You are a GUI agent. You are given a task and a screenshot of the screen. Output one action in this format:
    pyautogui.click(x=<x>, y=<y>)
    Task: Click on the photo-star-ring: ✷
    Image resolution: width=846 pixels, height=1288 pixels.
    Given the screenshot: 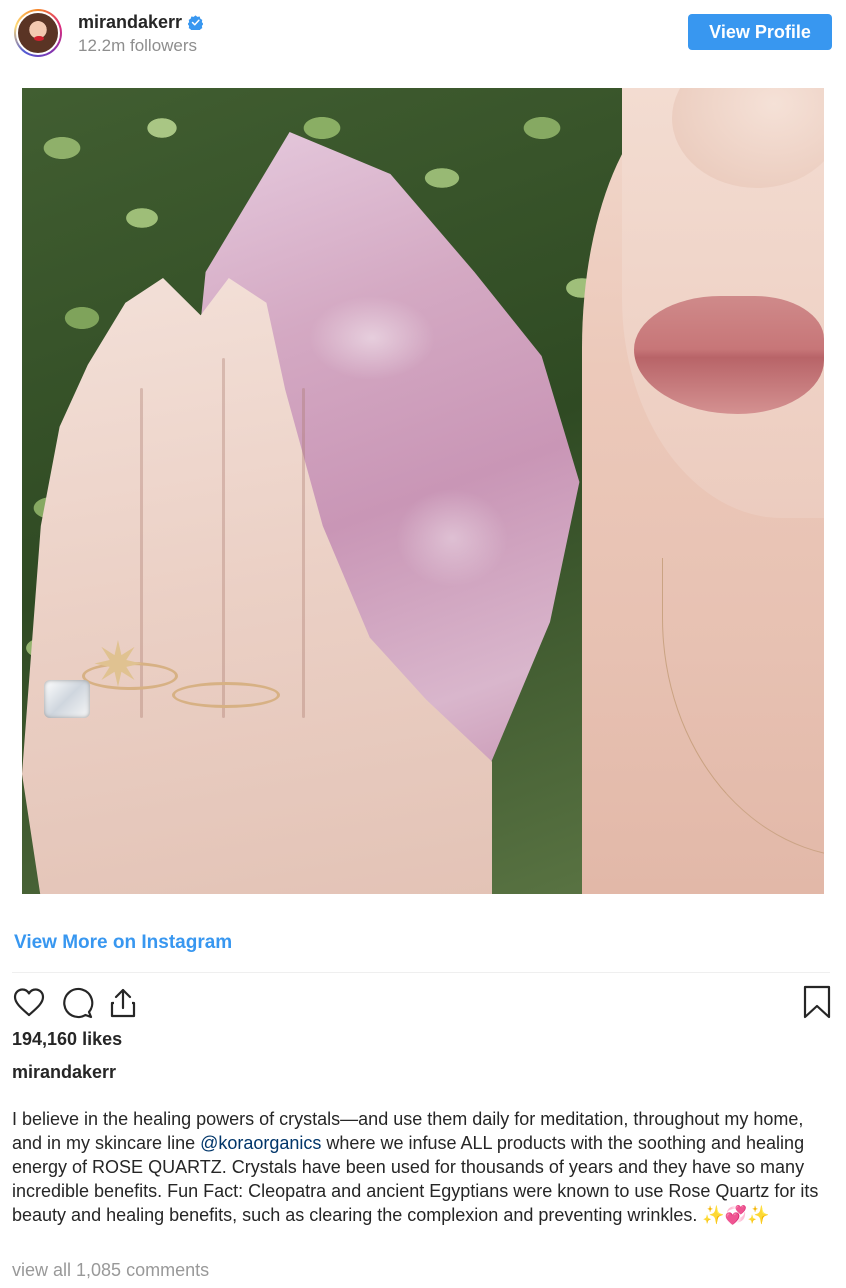 What is the action you would take?
    pyautogui.click(x=118, y=665)
    